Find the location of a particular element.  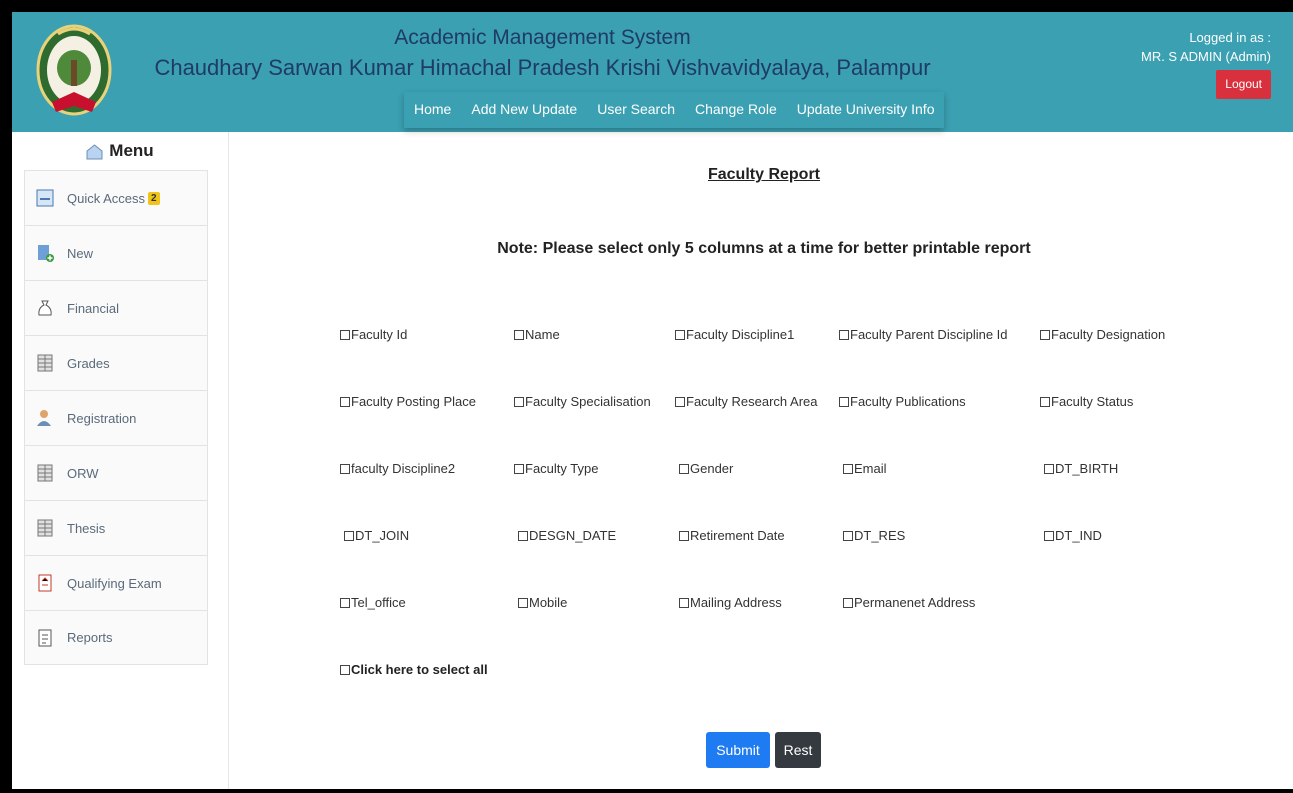

sidebar-item-orw: ORW is located at coordinates (116, 472).